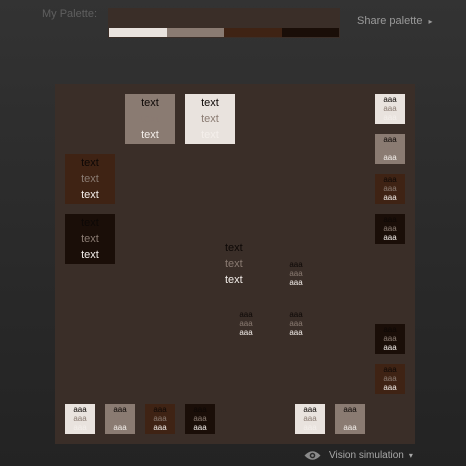 The image size is (466, 466). I want to click on palette-label: My Palette:, so click(70, 14).